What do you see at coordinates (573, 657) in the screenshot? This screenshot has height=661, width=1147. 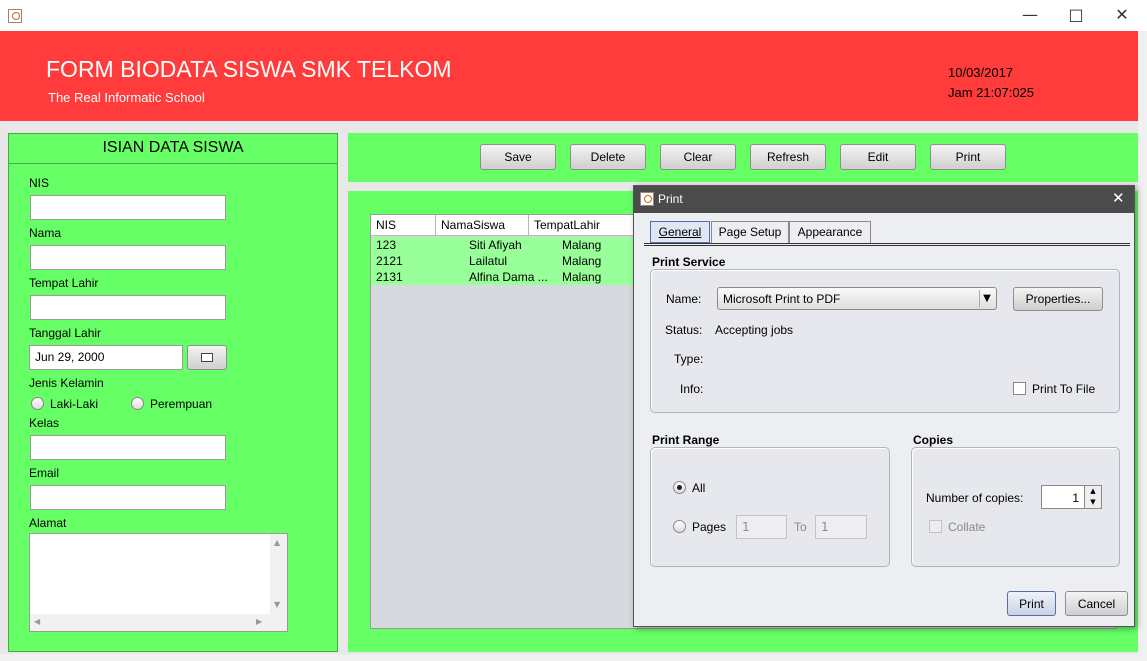 I see `window-border-bottom` at bounding box center [573, 657].